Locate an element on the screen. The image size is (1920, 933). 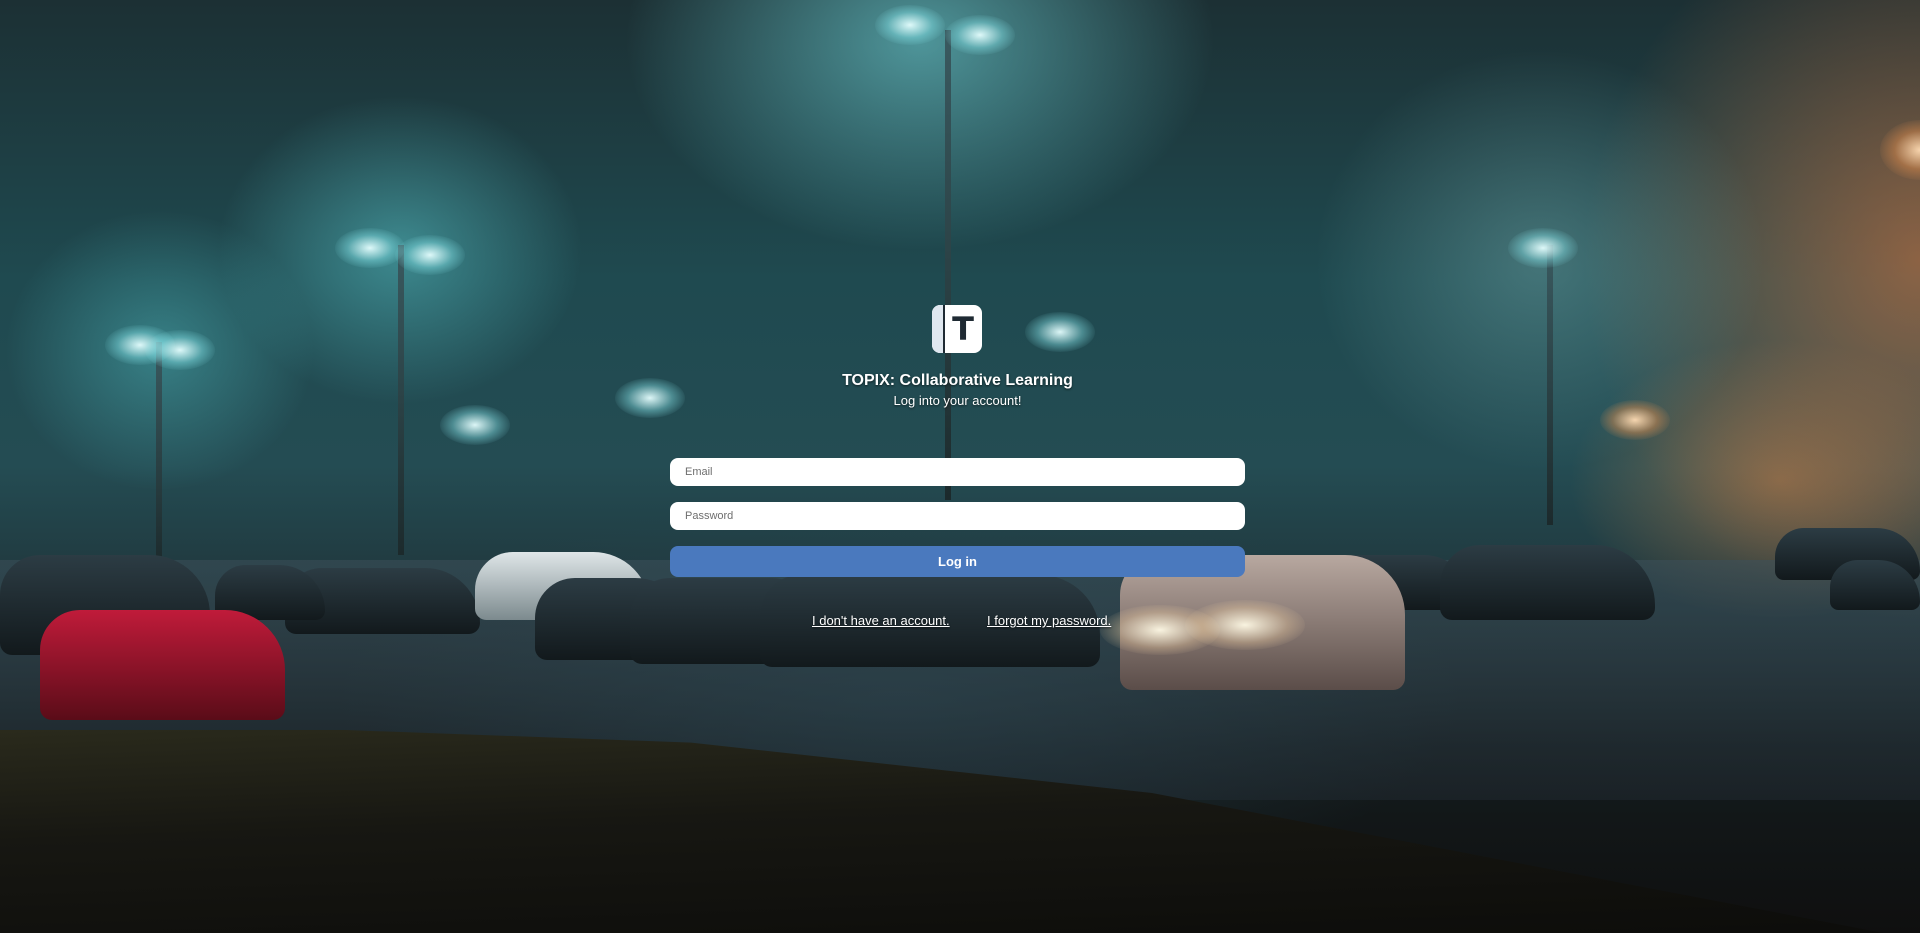
email-field is located at coordinates (957, 472).